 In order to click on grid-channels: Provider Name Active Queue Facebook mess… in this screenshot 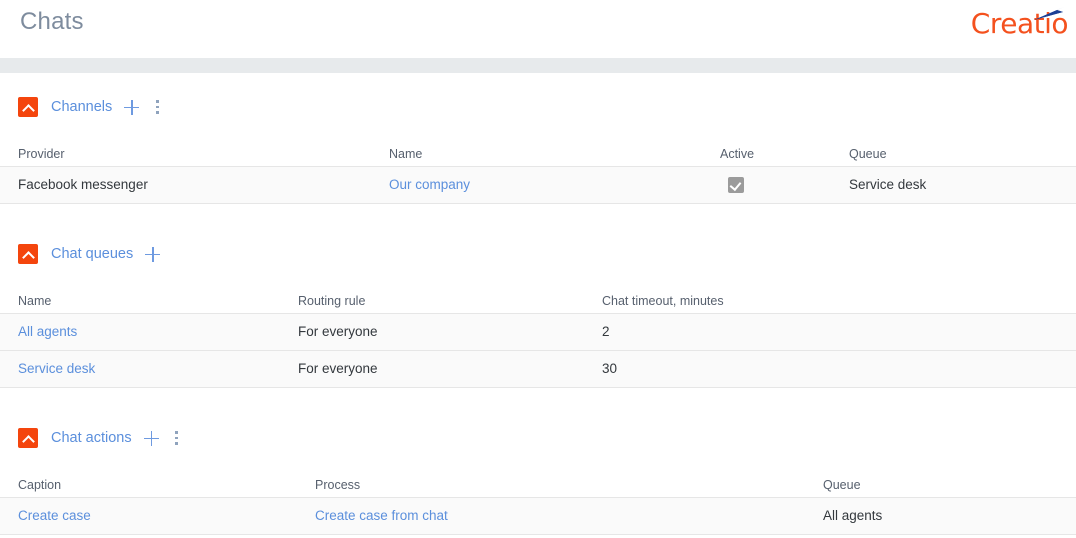, I will do `click(538, 172)`.